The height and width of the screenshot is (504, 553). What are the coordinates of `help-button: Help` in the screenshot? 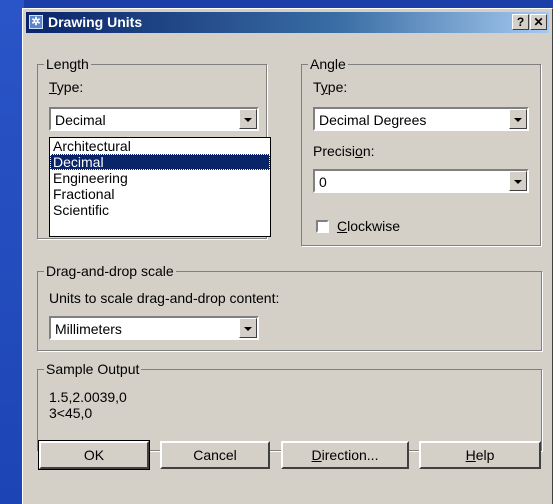 It's located at (480, 455).